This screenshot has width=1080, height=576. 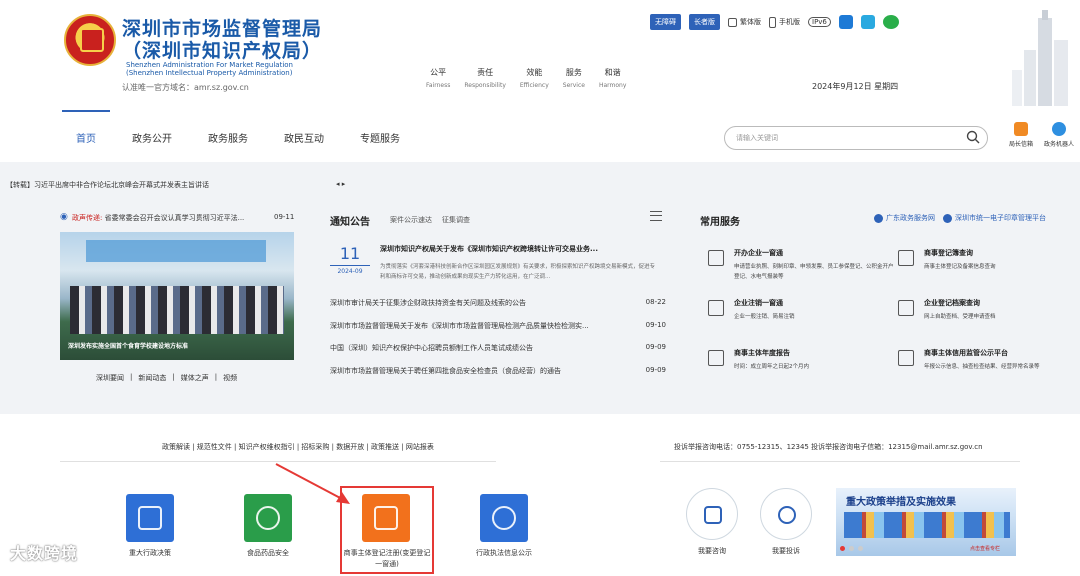 What do you see at coordinates (786, 551) in the screenshot?
I see `complaint-label: 我要投诉` at bounding box center [786, 551].